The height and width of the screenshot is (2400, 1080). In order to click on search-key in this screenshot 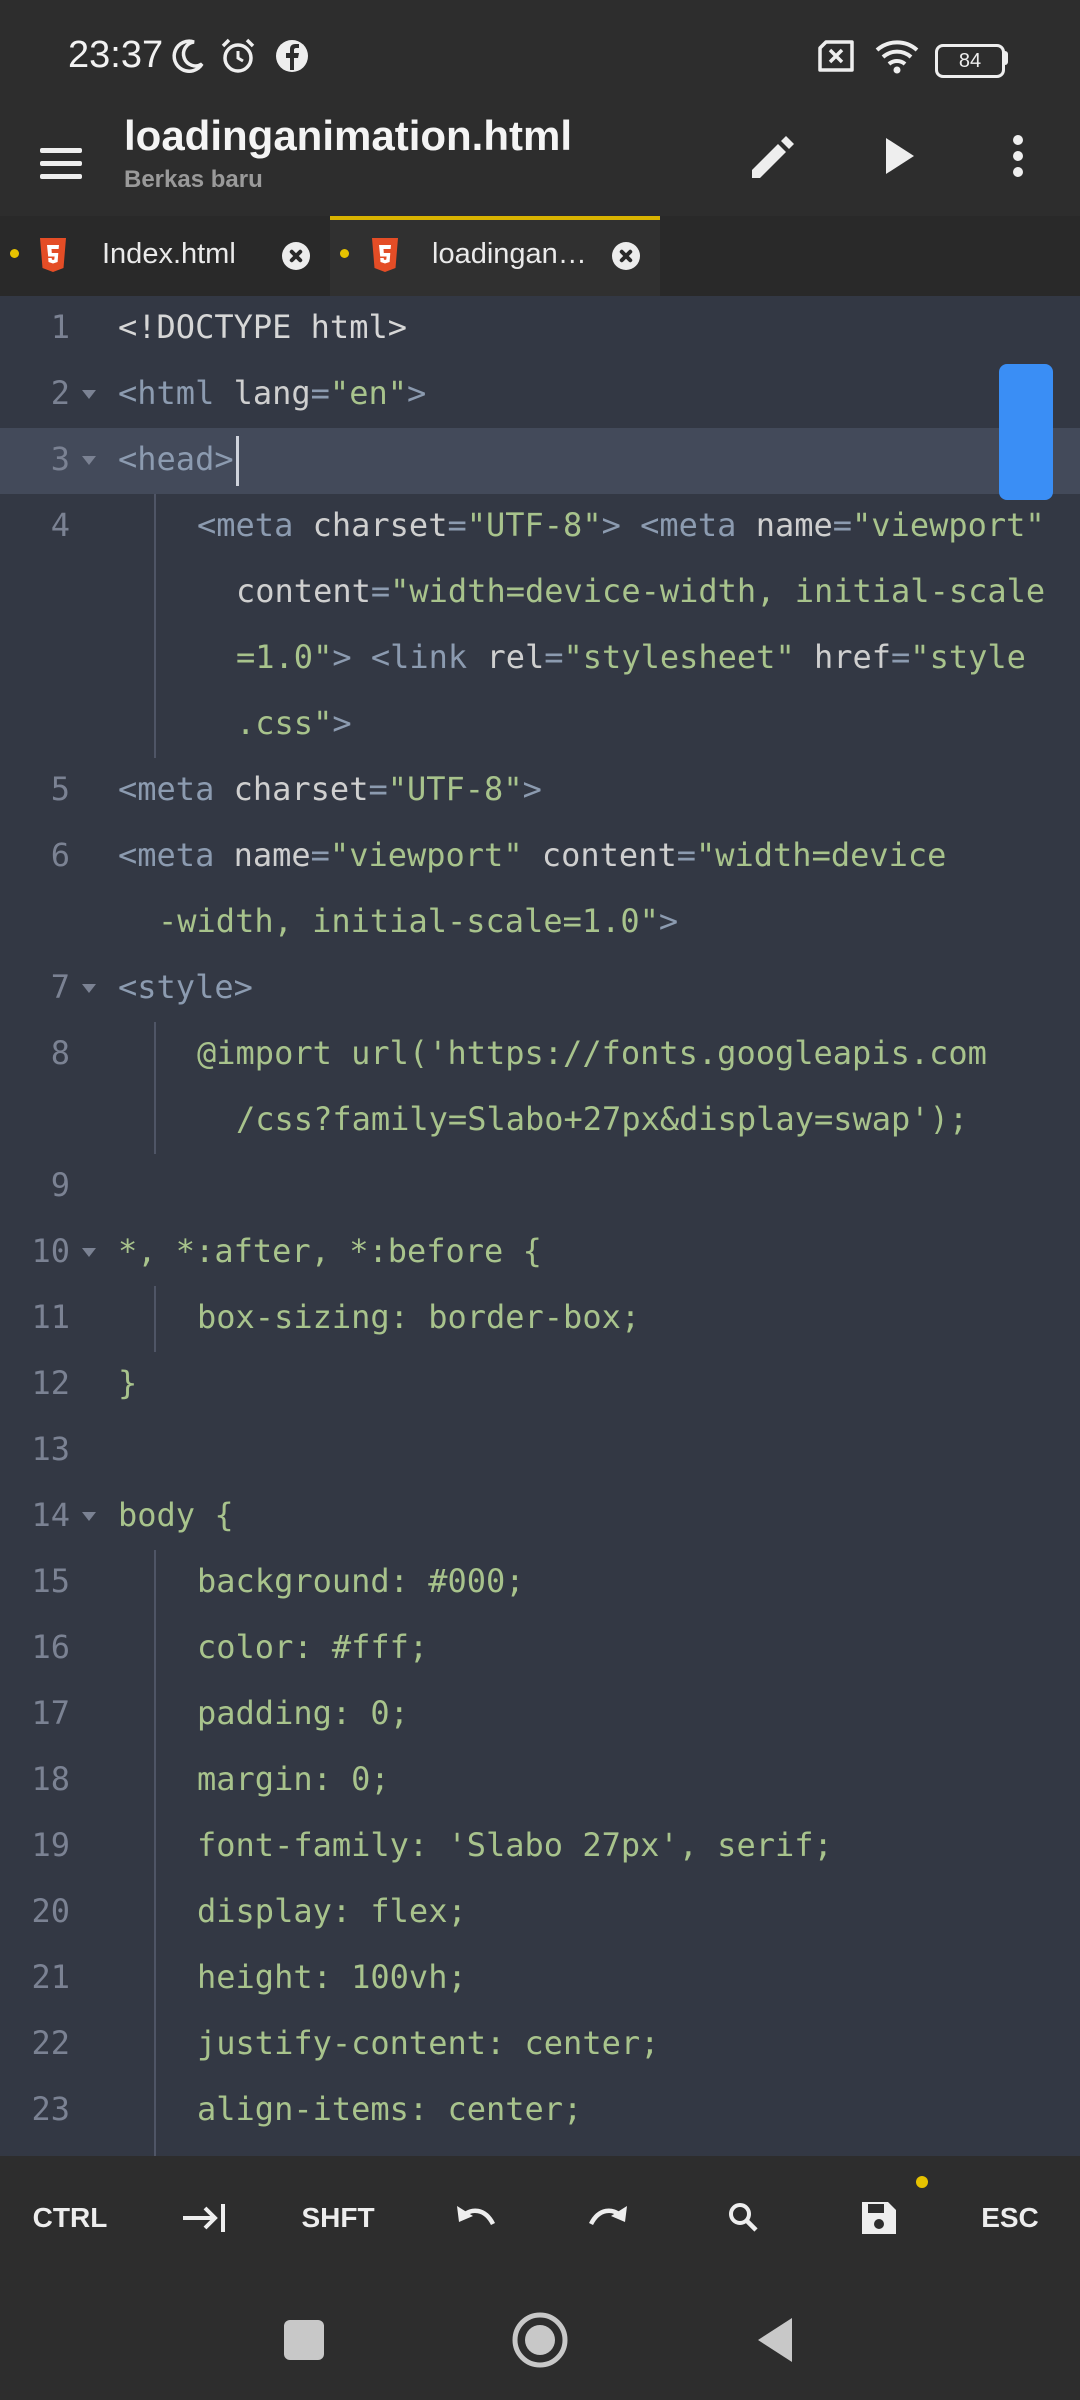, I will do `click(742, 2218)`.